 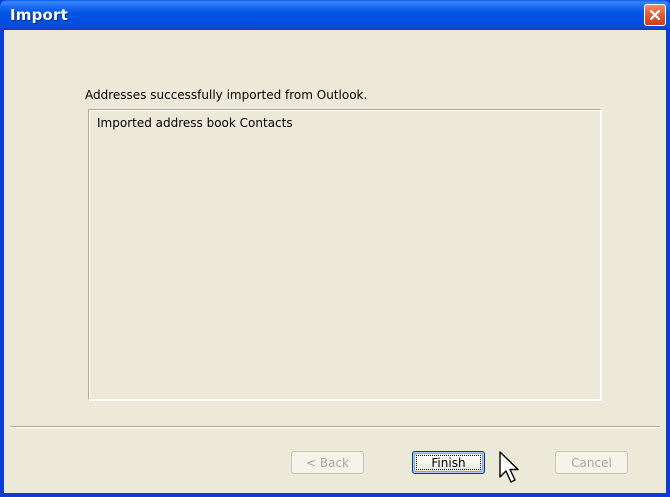 What do you see at coordinates (509, 467) in the screenshot?
I see `mouse-pointer-icon` at bounding box center [509, 467].